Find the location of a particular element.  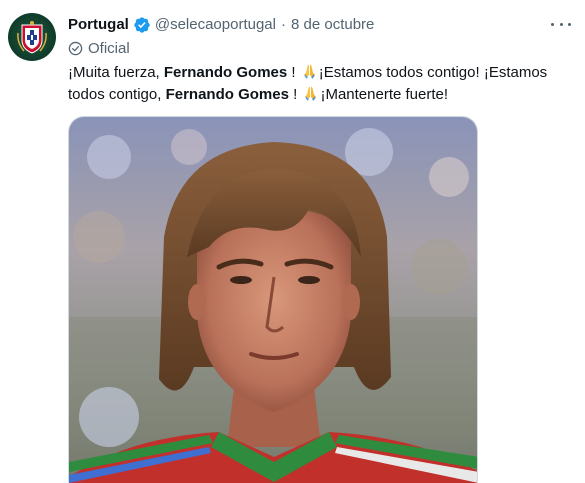

official-check-circle-icon is located at coordinates (75, 48).